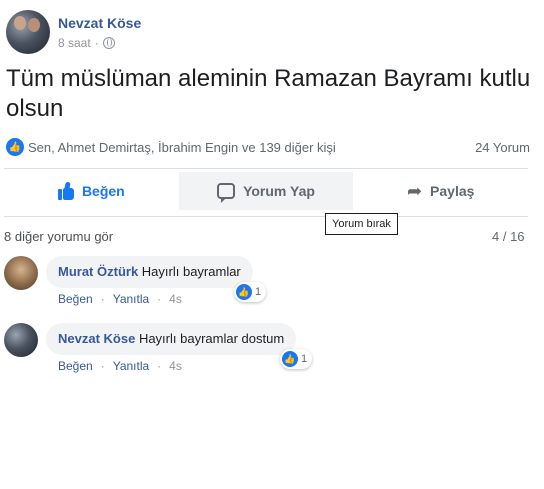 The height and width of the screenshot is (489, 544). I want to click on comment-author: Murat Öztürk, so click(98, 271).